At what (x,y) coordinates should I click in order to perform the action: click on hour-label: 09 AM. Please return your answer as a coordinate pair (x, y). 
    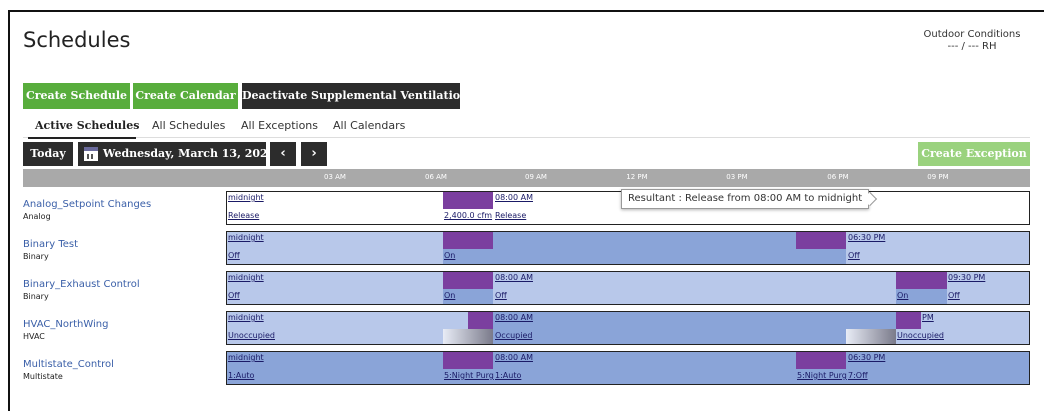
    Looking at the image, I should click on (536, 177).